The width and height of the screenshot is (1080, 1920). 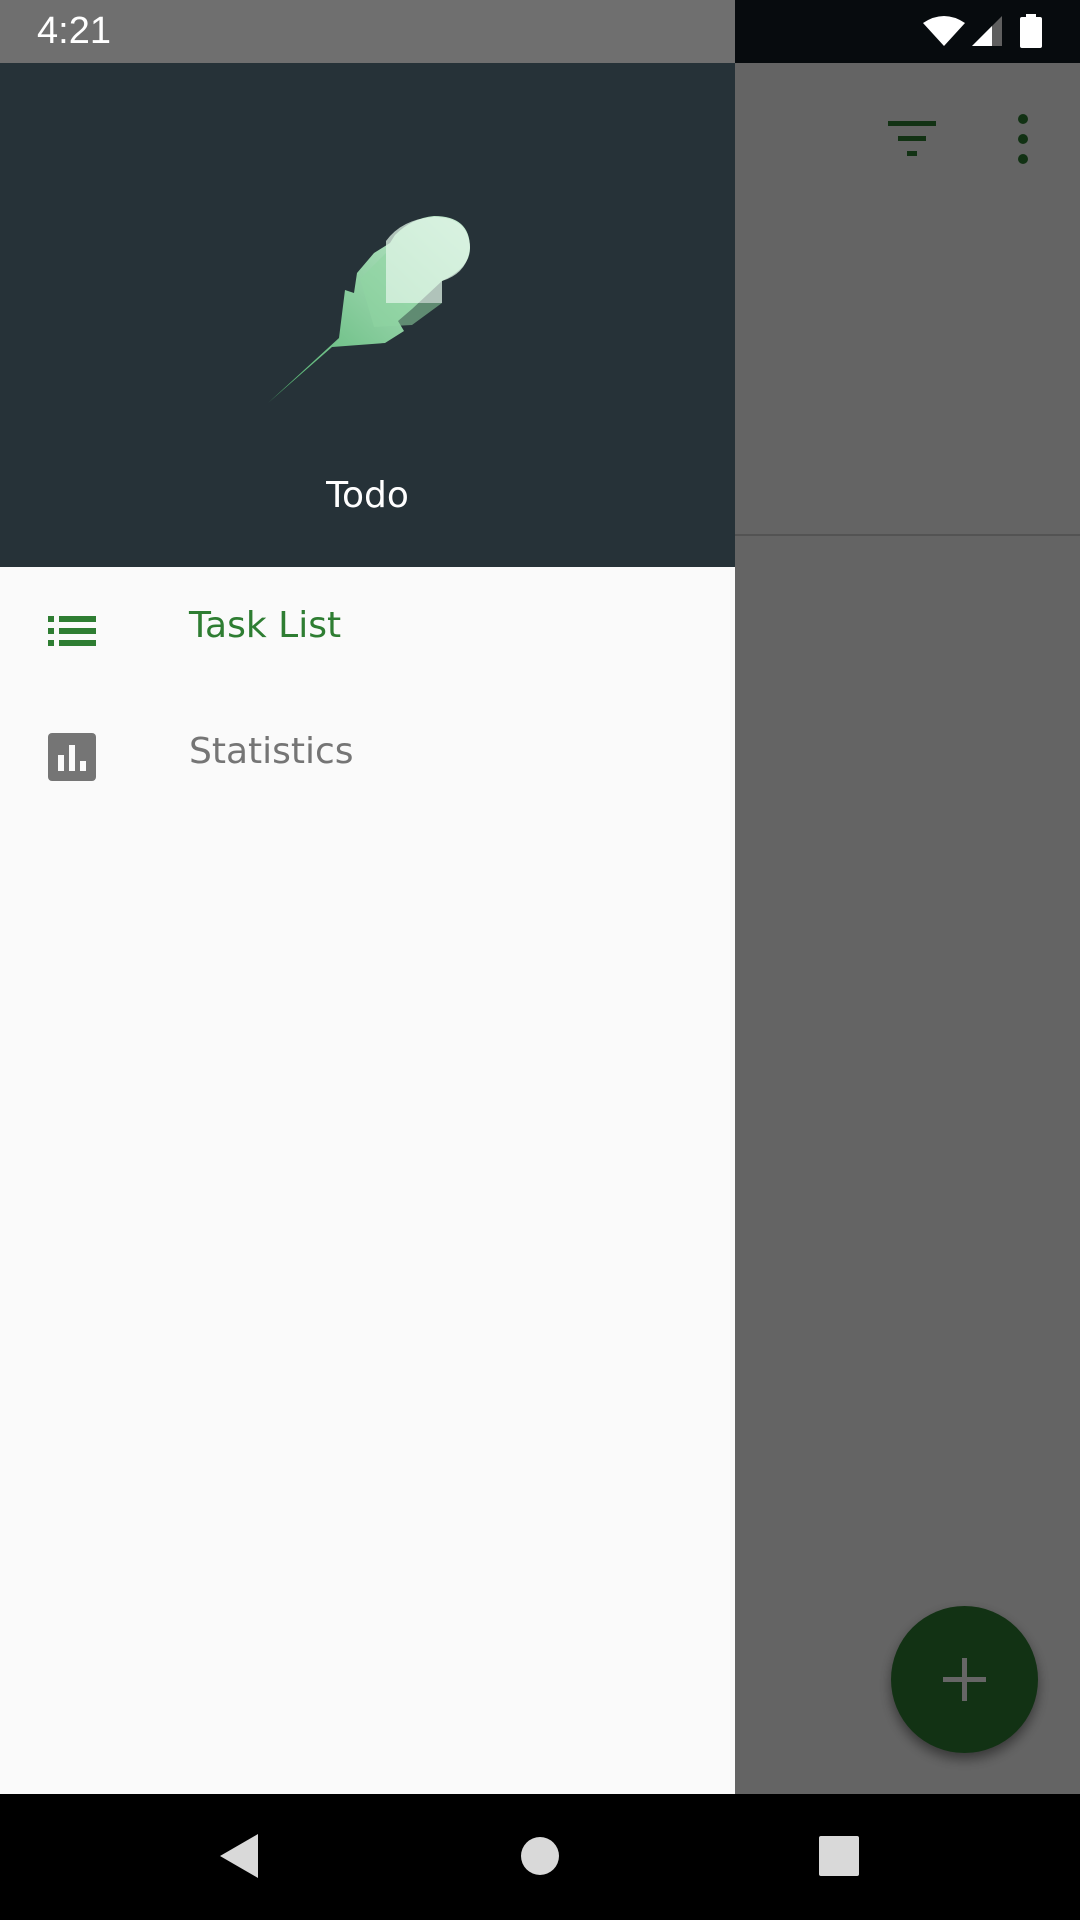 I want to click on system-navigation-bar, so click(x=540, y=1857).